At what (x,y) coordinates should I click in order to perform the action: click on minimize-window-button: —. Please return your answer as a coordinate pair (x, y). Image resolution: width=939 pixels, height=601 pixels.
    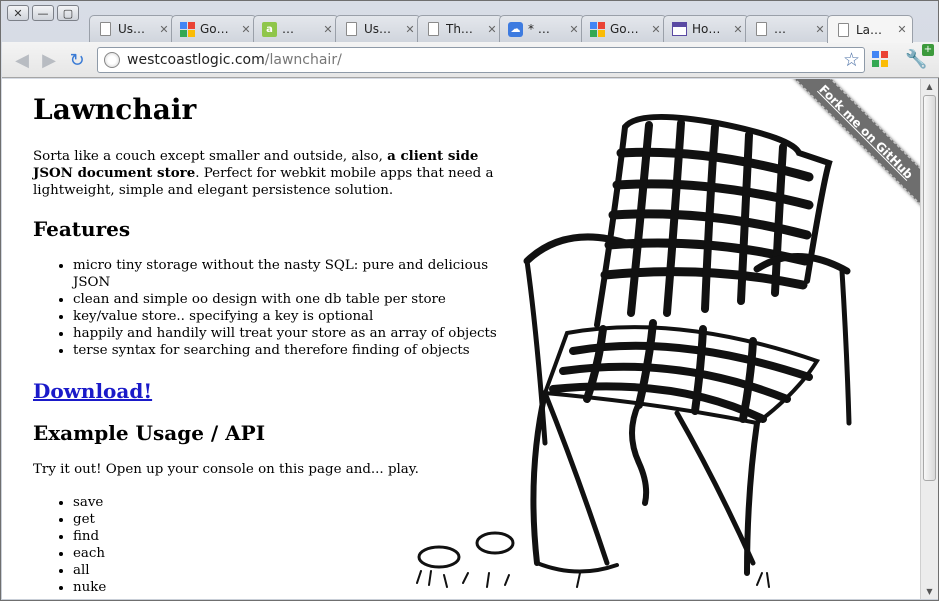
    Looking at the image, I should click on (43, 13).